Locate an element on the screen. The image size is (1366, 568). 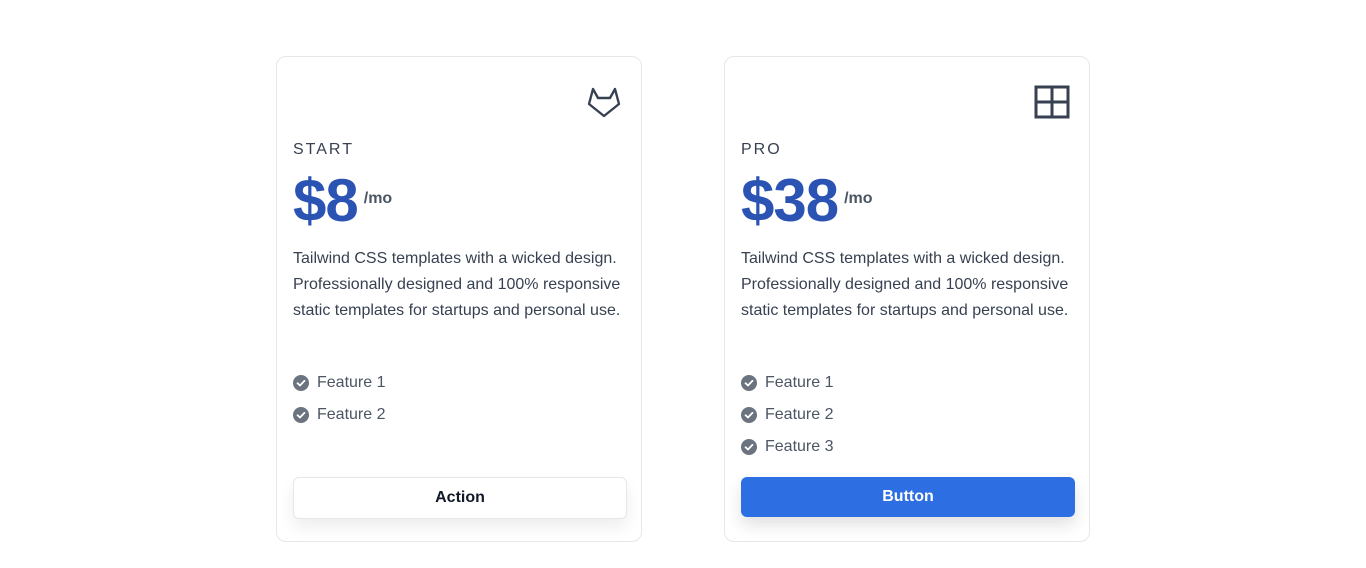
grid-icon is located at coordinates (1052, 102).